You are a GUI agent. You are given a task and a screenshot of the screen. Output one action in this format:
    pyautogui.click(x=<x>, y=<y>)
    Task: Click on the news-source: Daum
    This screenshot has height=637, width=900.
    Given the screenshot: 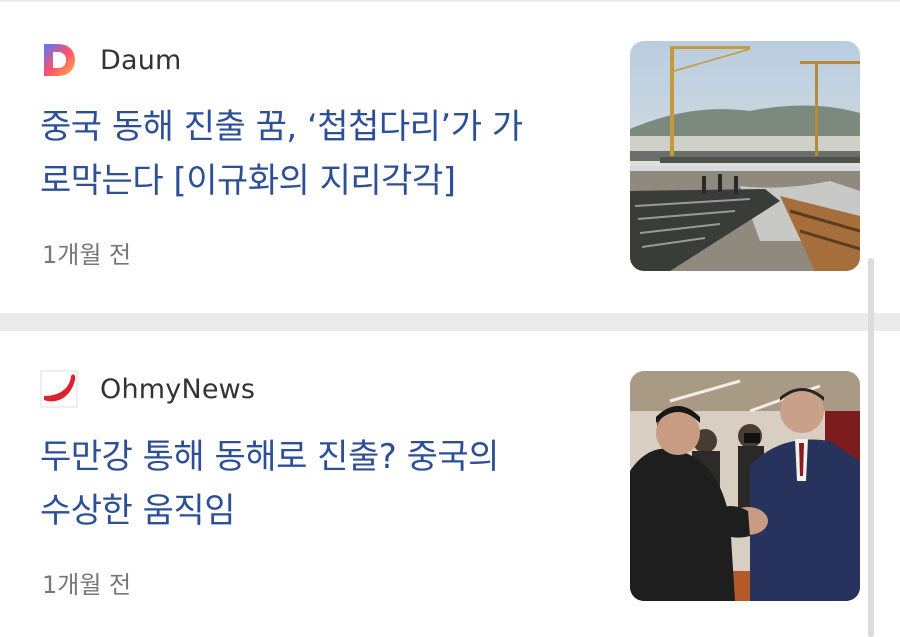 What is the action you would take?
    pyautogui.click(x=111, y=60)
    